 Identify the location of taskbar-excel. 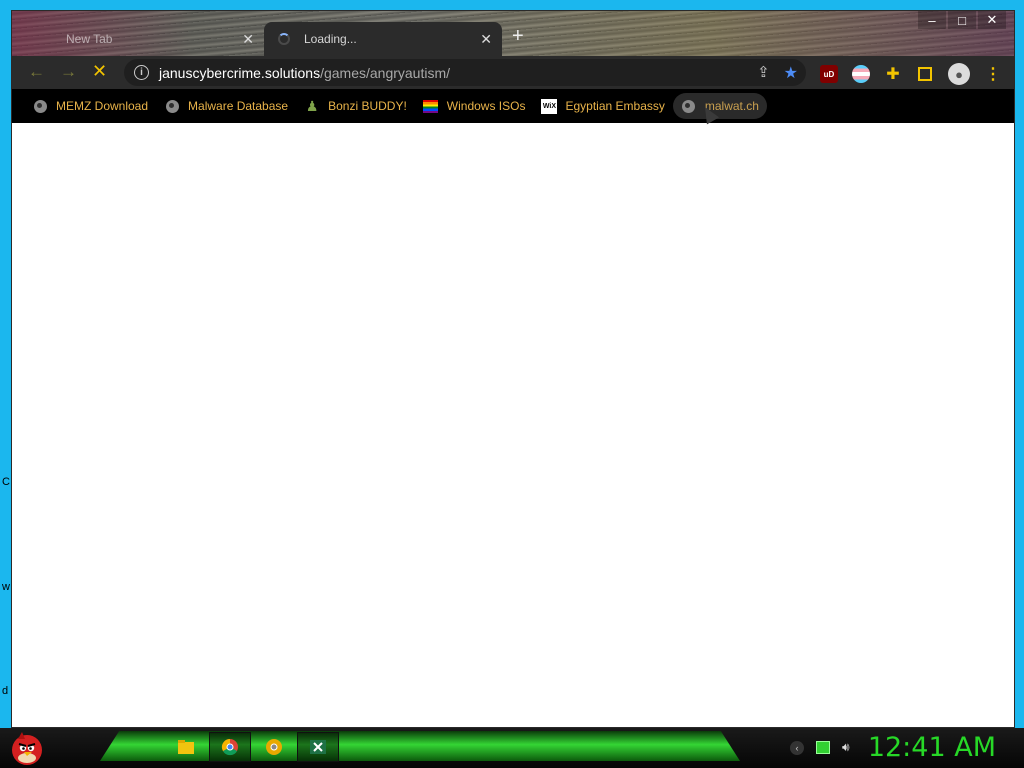
(318, 747).